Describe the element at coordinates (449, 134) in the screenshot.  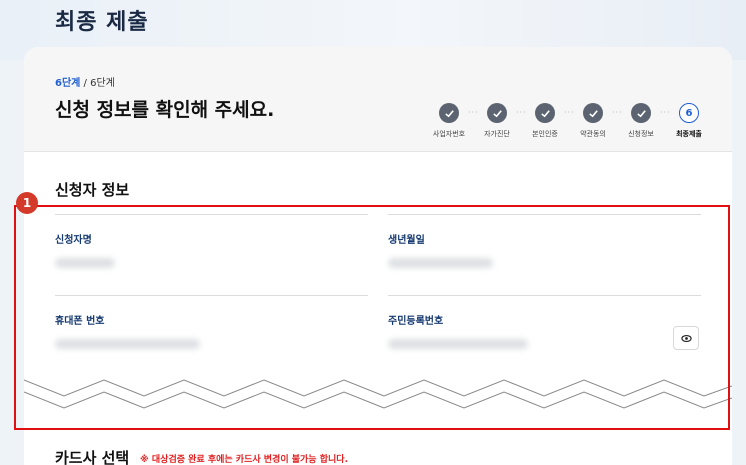
I see `step-label: 사업자번호` at that location.